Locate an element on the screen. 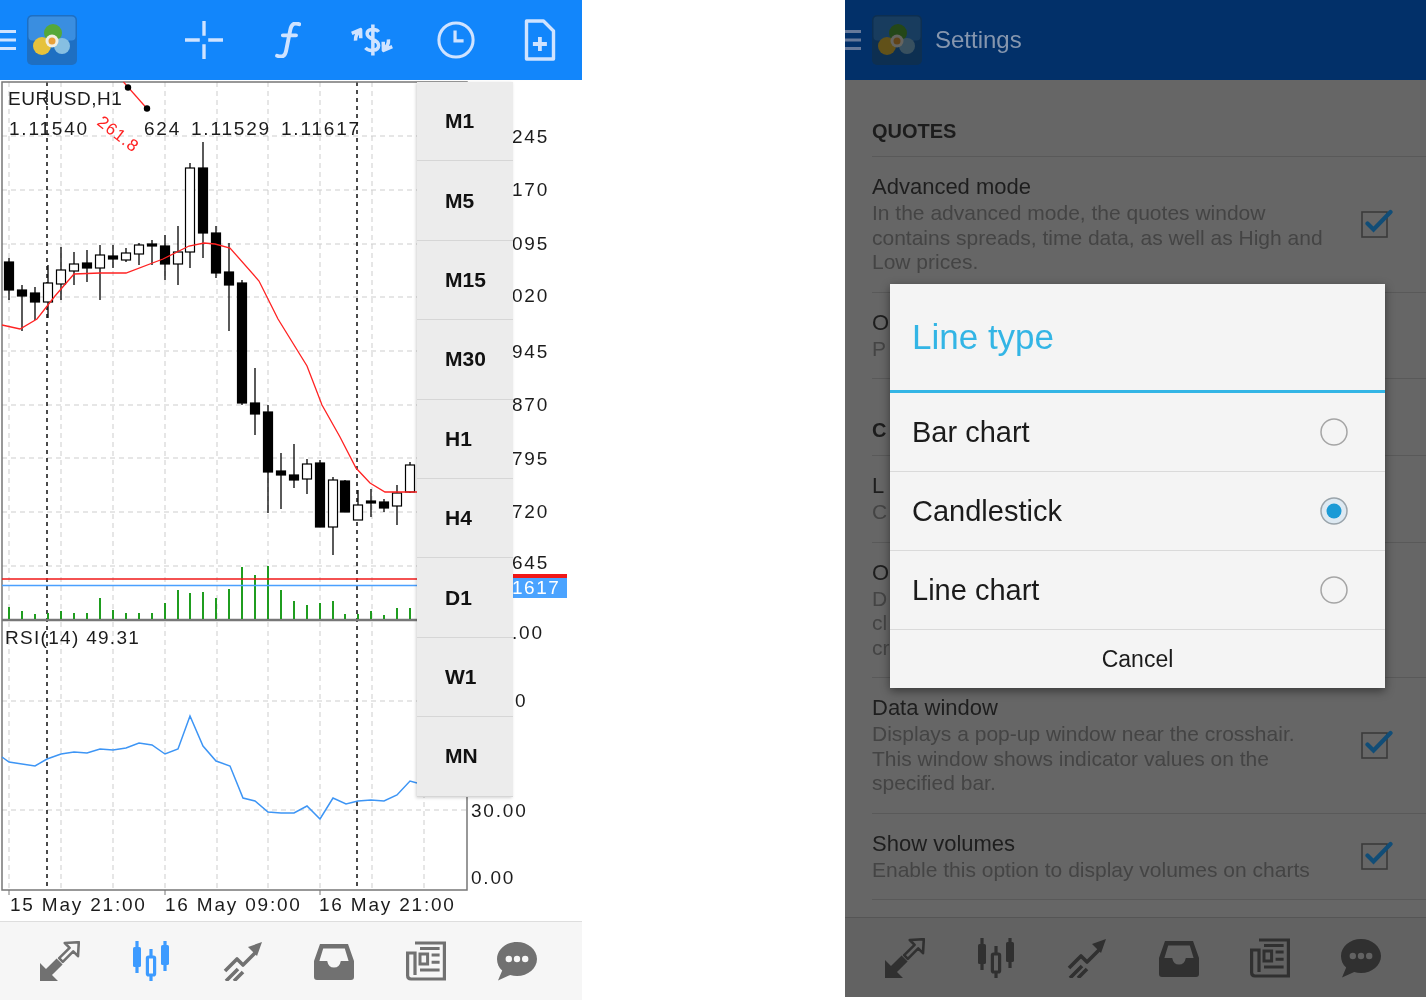 The height and width of the screenshot is (1000, 1426). chart-symbol: EURUSD,H1 is located at coordinates (65, 99).